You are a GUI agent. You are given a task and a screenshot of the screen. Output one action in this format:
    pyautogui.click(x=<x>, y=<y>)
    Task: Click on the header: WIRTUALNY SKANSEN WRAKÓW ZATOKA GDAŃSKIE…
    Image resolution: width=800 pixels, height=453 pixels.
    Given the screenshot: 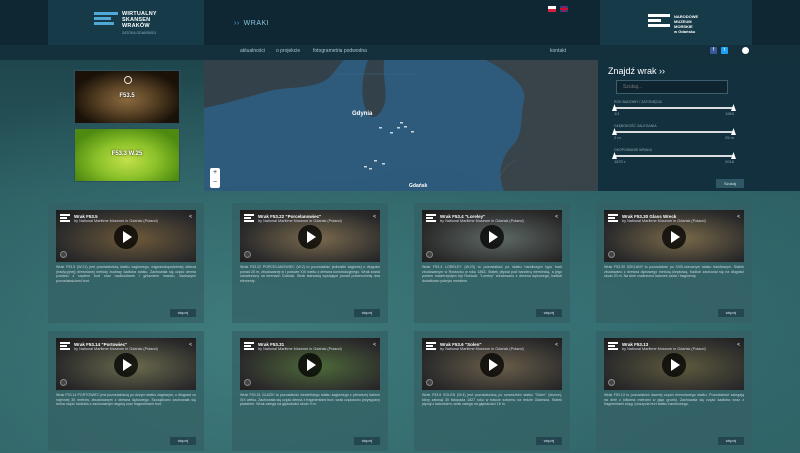 What is the action you would take?
    pyautogui.click(x=400, y=22)
    